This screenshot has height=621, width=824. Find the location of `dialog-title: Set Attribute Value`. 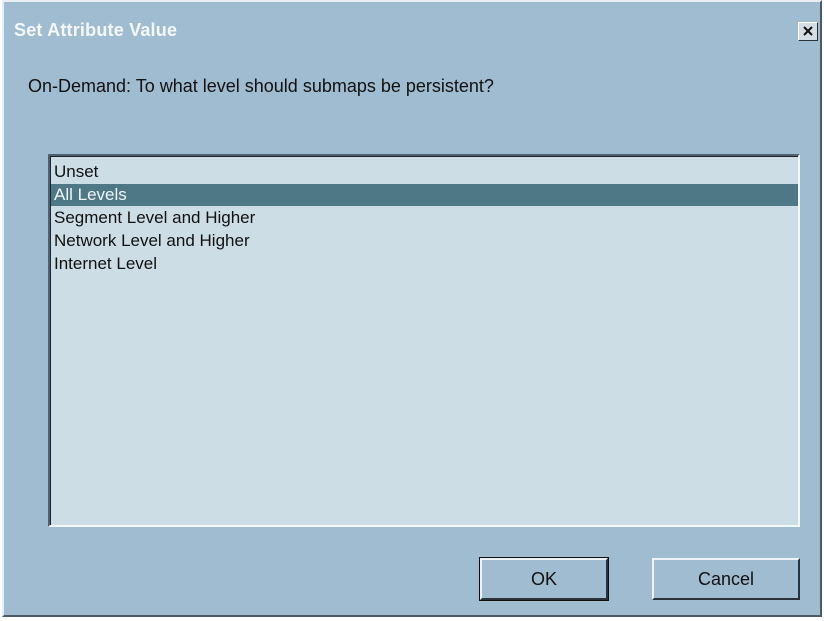

dialog-title: Set Attribute Value is located at coordinates (96, 30).